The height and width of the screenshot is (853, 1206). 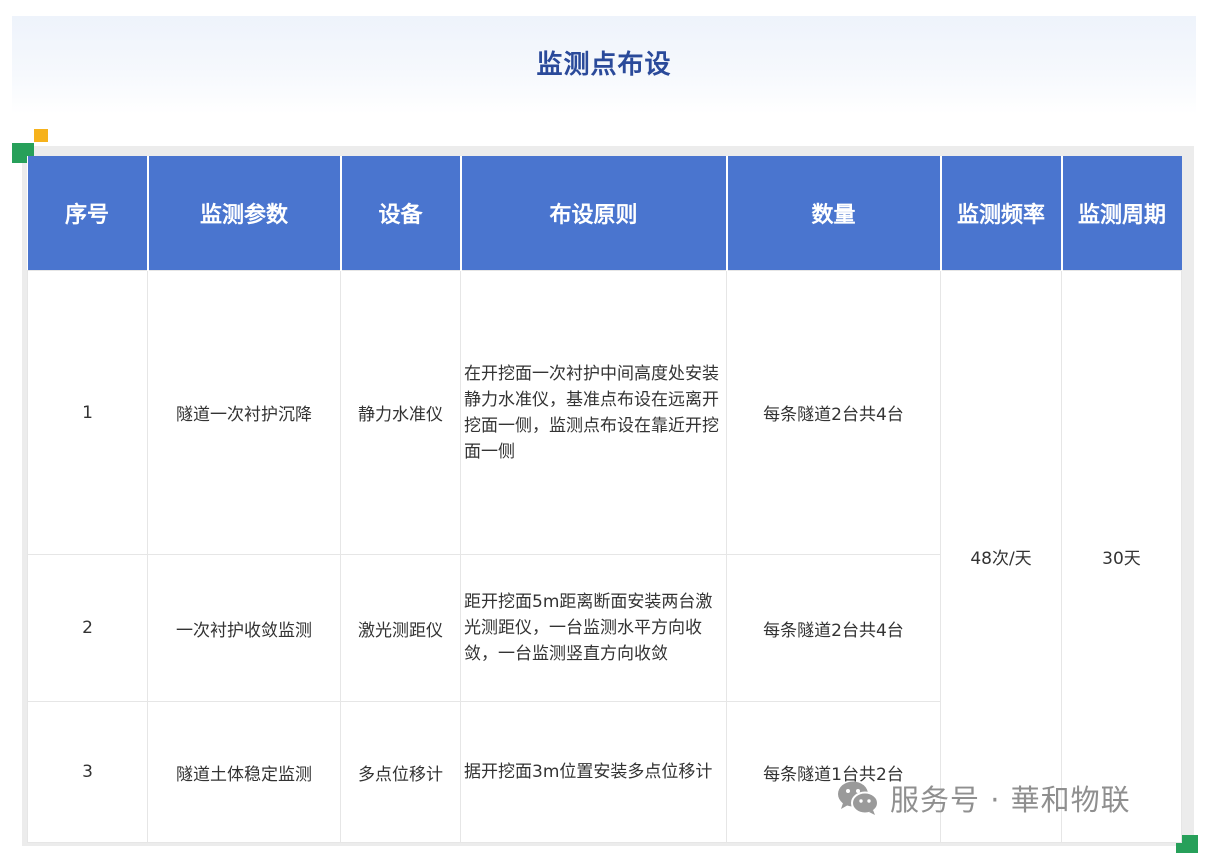 I want to click on header-frequency: 监测频率, so click(x=1001, y=213).